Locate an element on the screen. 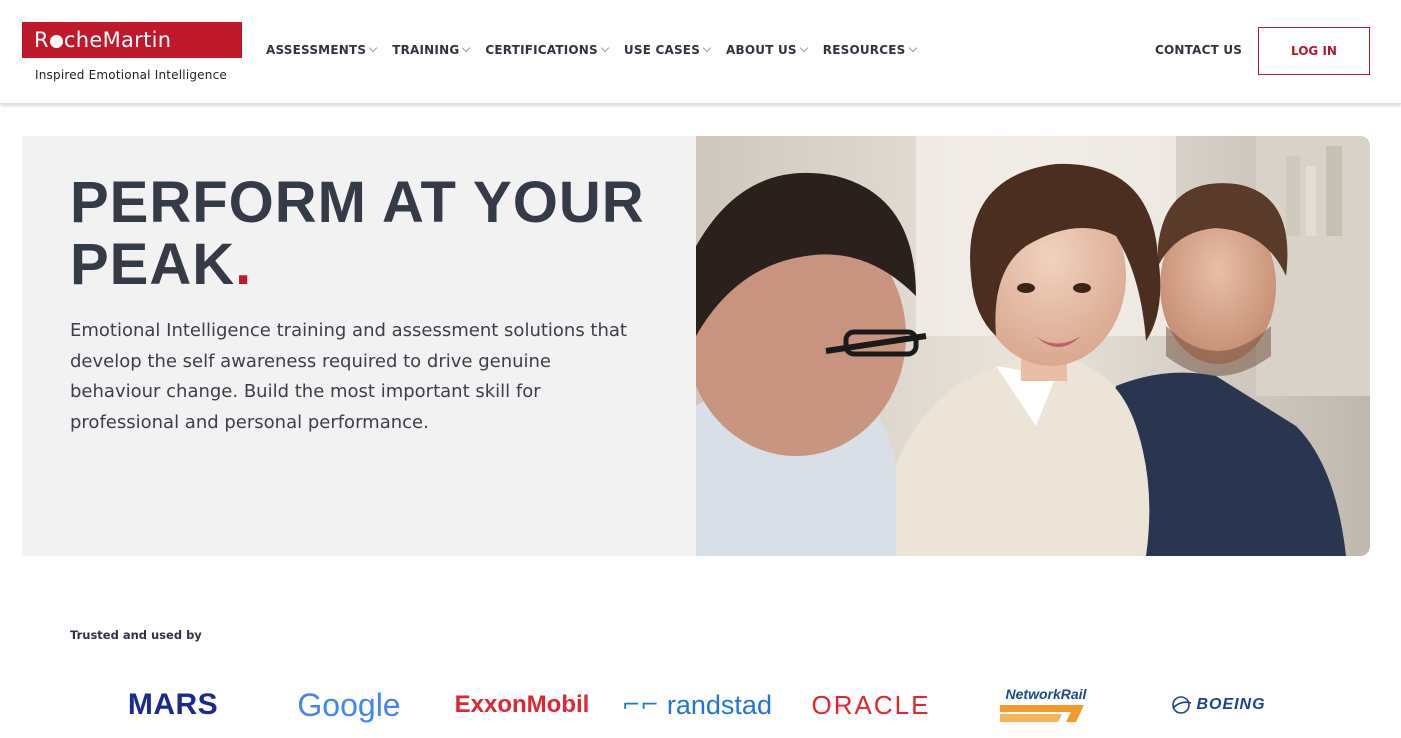 The width and height of the screenshot is (1401, 738). hero-title-line1: PERFORM AT YOUR is located at coordinates (357, 202).